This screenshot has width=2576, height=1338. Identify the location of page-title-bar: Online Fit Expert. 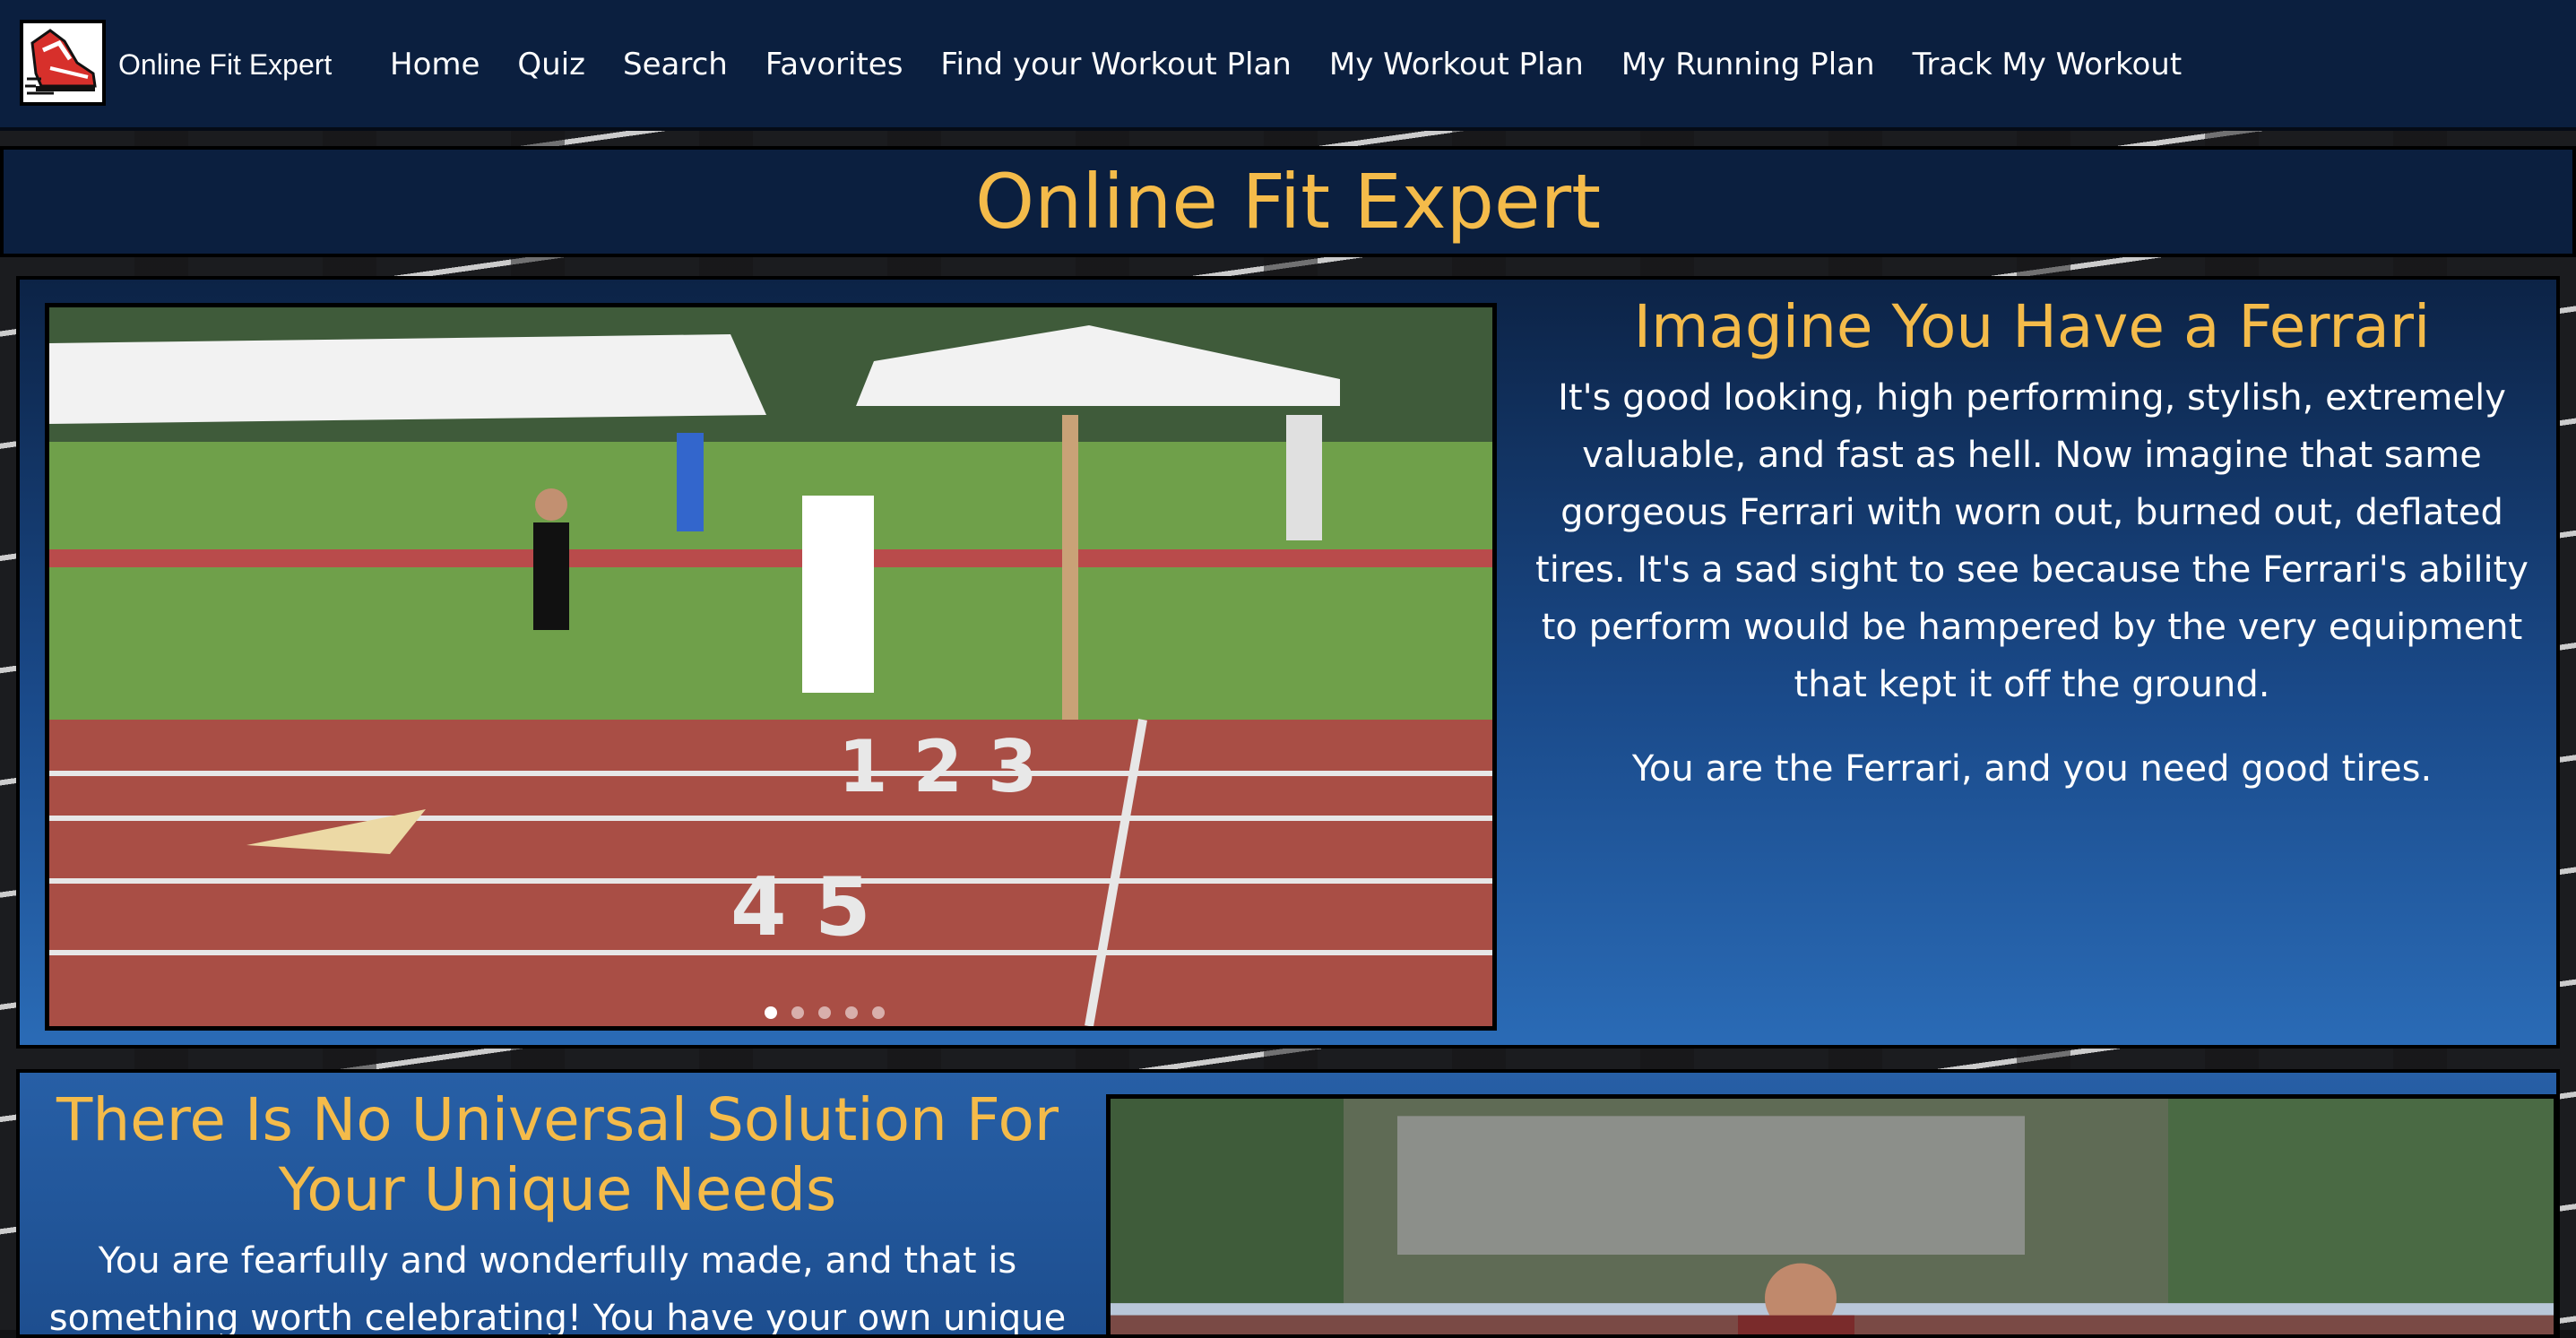
(1288, 202).